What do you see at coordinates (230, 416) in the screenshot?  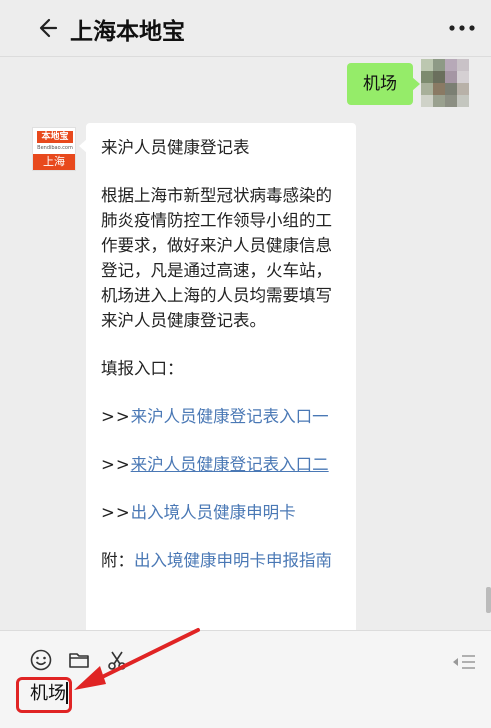 I see `link-entry-one: 来沪人员健康登记表入口一` at bounding box center [230, 416].